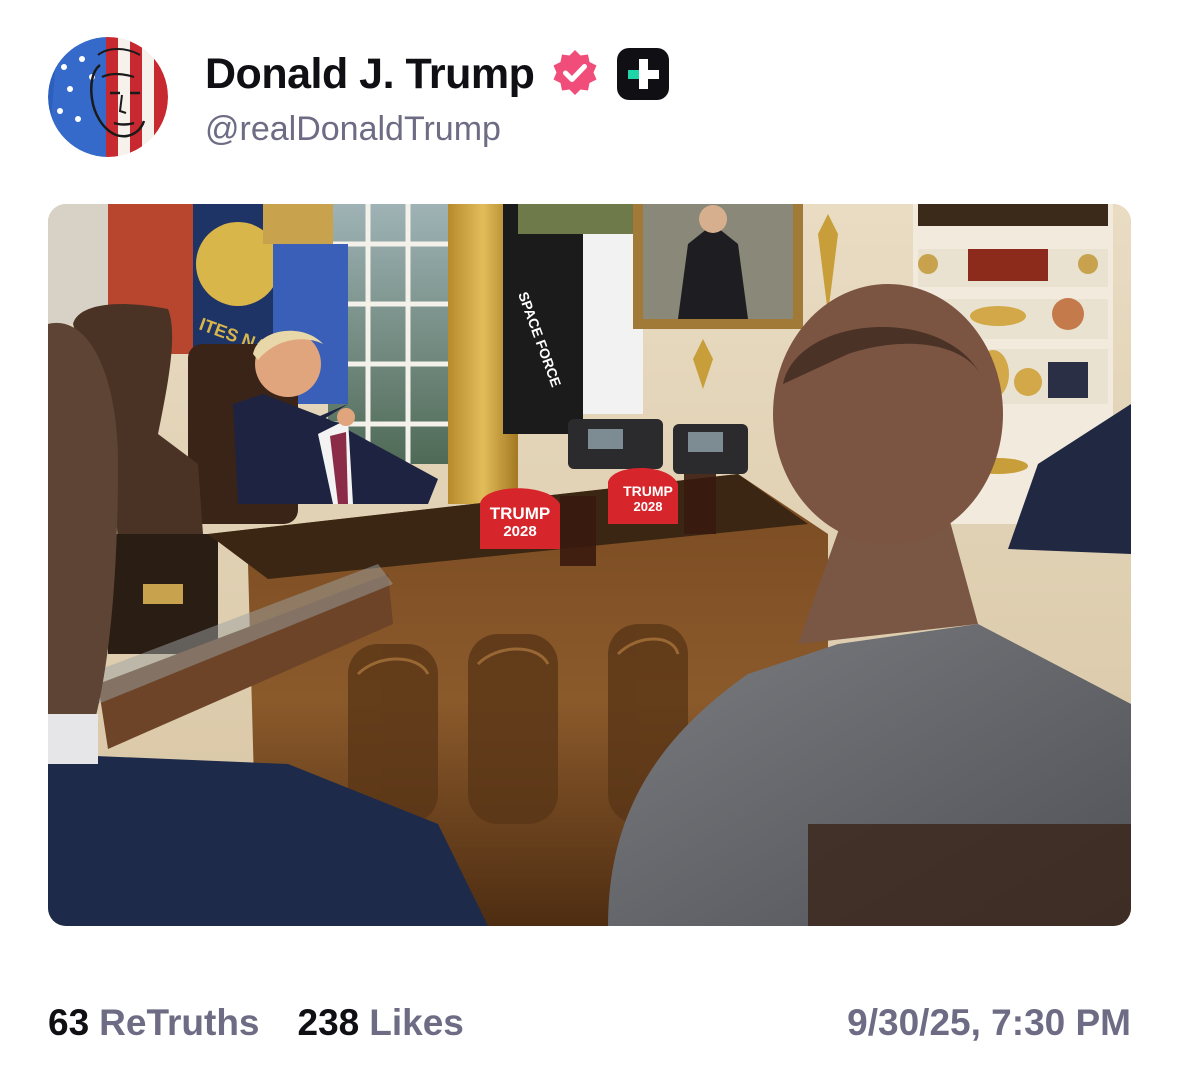 The image size is (1179, 1080). What do you see at coordinates (416, 1022) in the screenshot?
I see `likes-label: Likes` at bounding box center [416, 1022].